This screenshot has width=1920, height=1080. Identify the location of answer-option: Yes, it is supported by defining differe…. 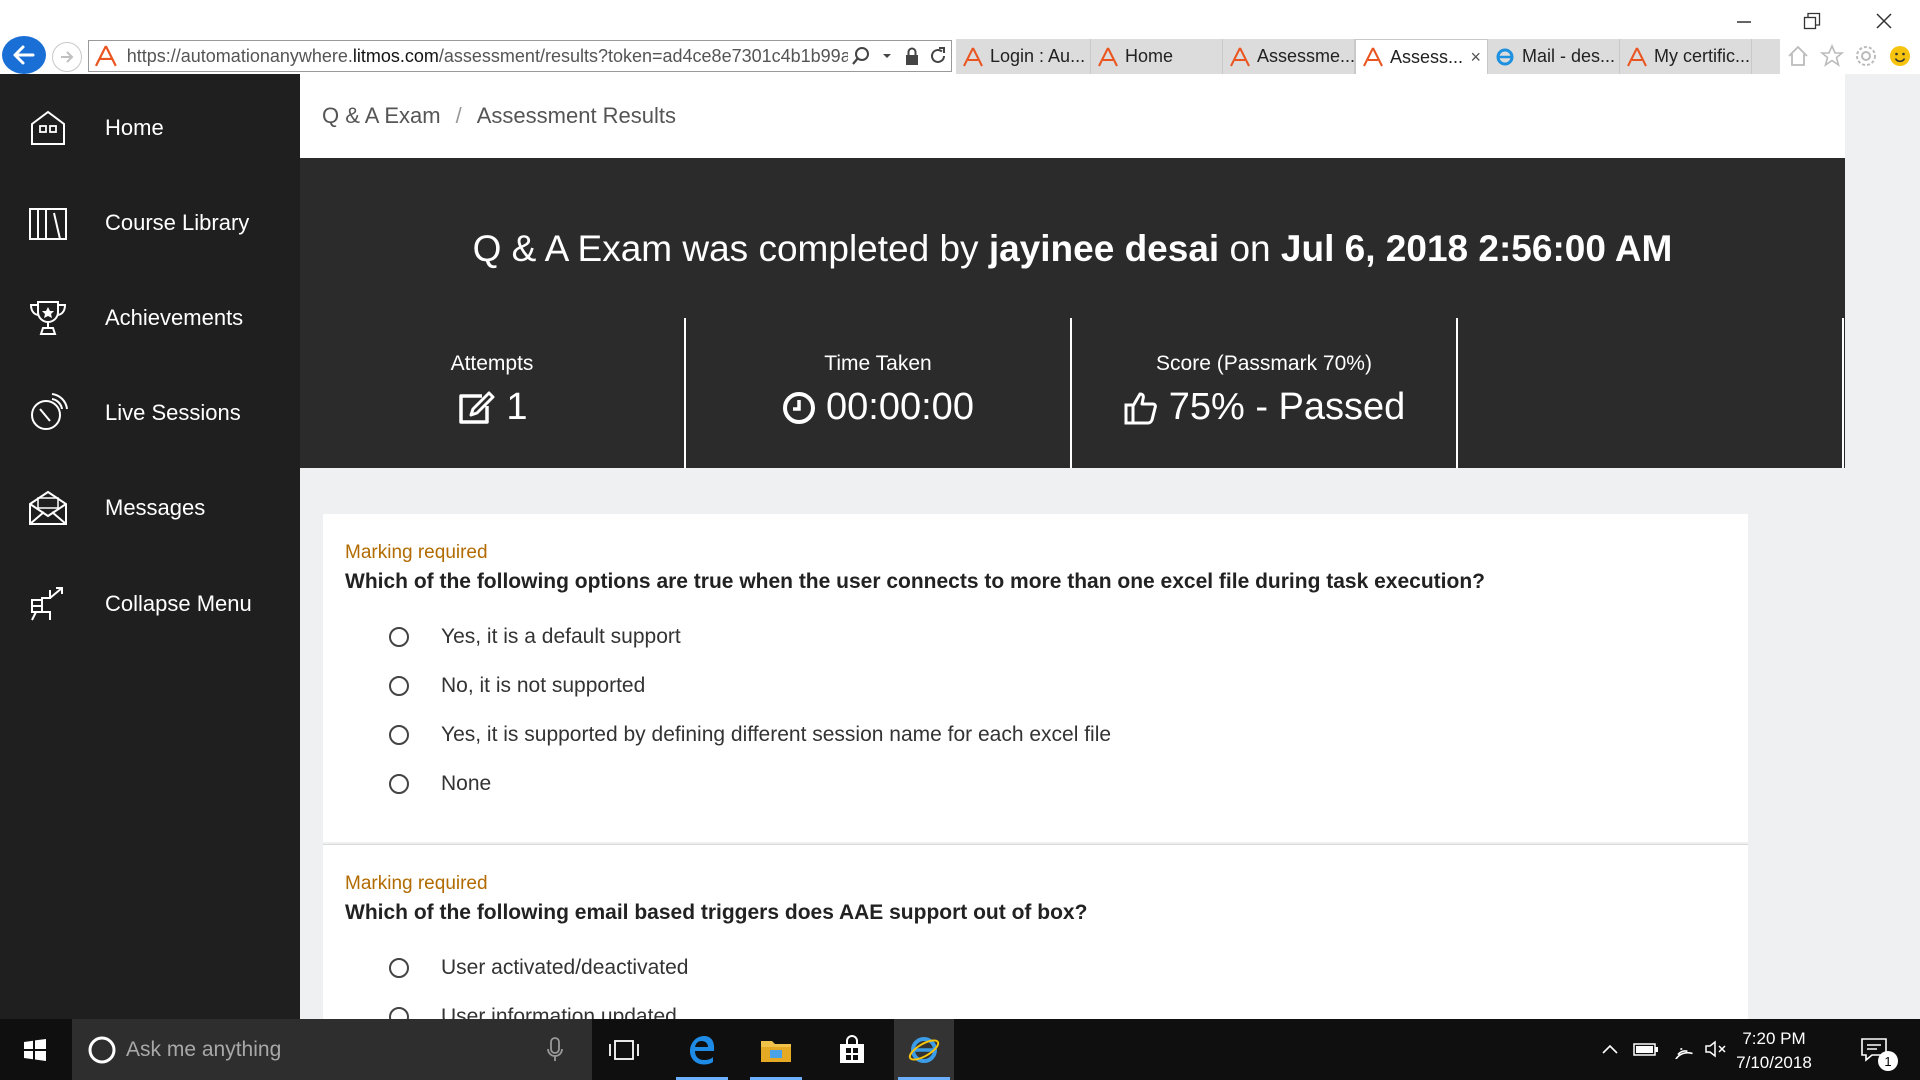
(1035, 734).